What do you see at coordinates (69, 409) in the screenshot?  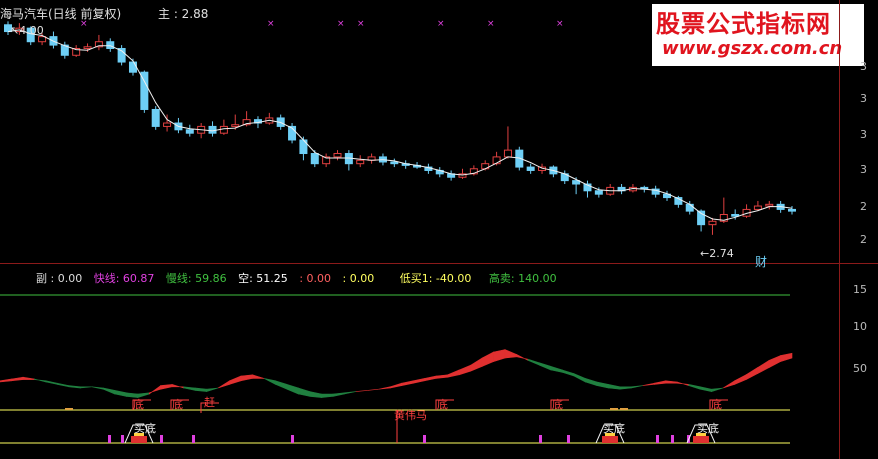 I see `small-tick` at bounding box center [69, 409].